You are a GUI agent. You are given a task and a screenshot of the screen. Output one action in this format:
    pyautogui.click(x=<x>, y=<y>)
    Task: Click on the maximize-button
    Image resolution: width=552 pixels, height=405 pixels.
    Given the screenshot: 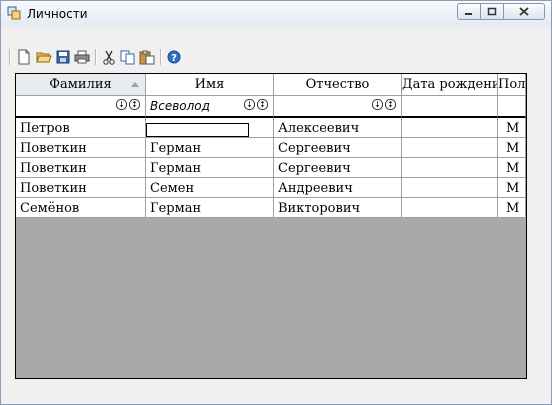 What is the action you would take?
    pyautogui.click(x=492, y=11)
    